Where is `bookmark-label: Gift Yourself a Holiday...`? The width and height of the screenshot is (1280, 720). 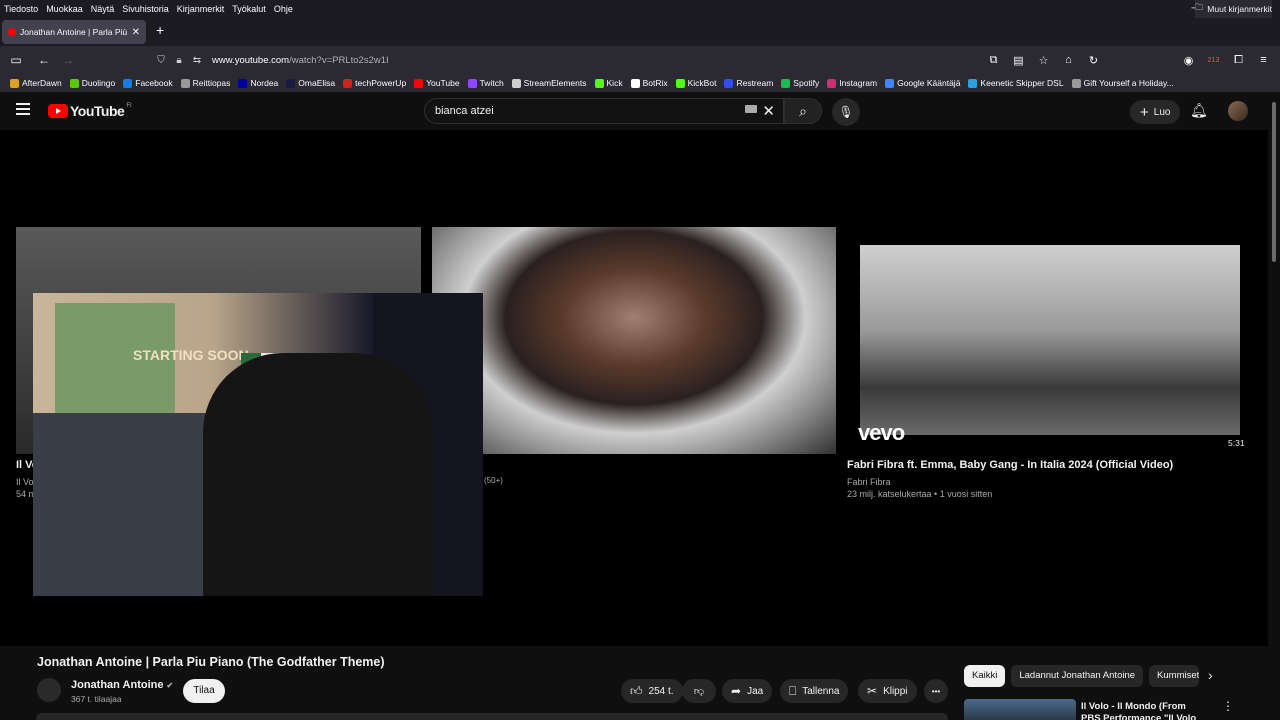
bookmark-label: Gift Yourself a Holiday... is located at coordinates (1128, 83).